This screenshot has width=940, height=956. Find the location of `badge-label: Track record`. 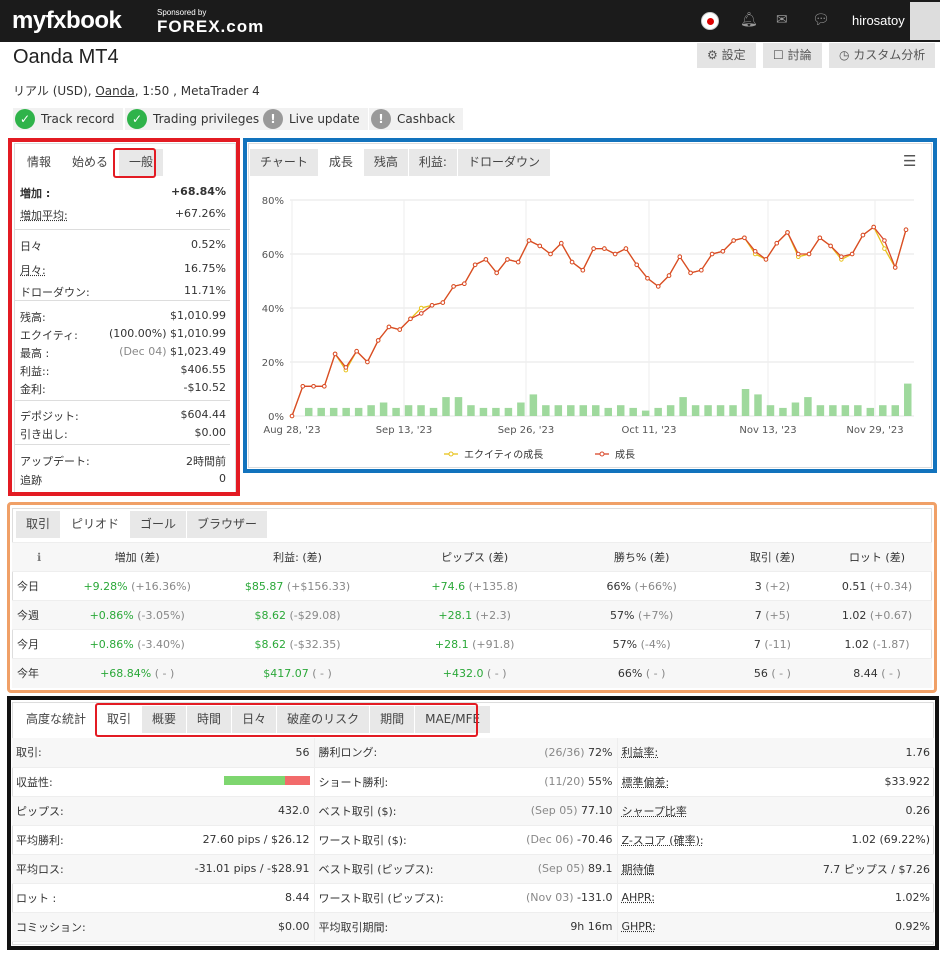

badge-label: Track record is located at coordinates (78, 119).